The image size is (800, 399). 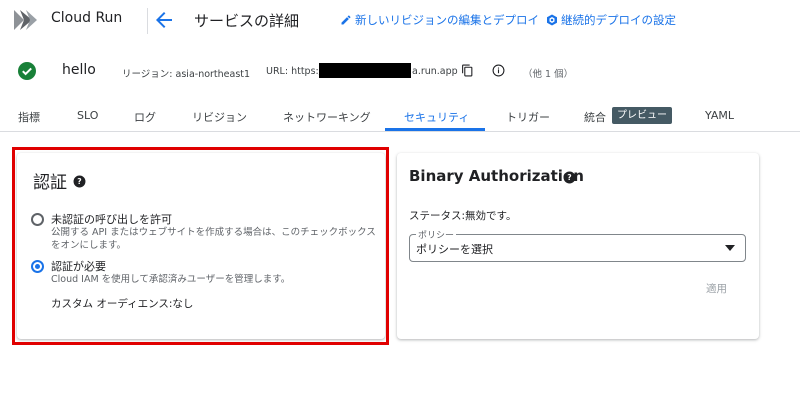 What do you see at coordinates (436, 117) in the screenshot?
I see `tab-security: セキュリティ` at bounding box center [436, 117].